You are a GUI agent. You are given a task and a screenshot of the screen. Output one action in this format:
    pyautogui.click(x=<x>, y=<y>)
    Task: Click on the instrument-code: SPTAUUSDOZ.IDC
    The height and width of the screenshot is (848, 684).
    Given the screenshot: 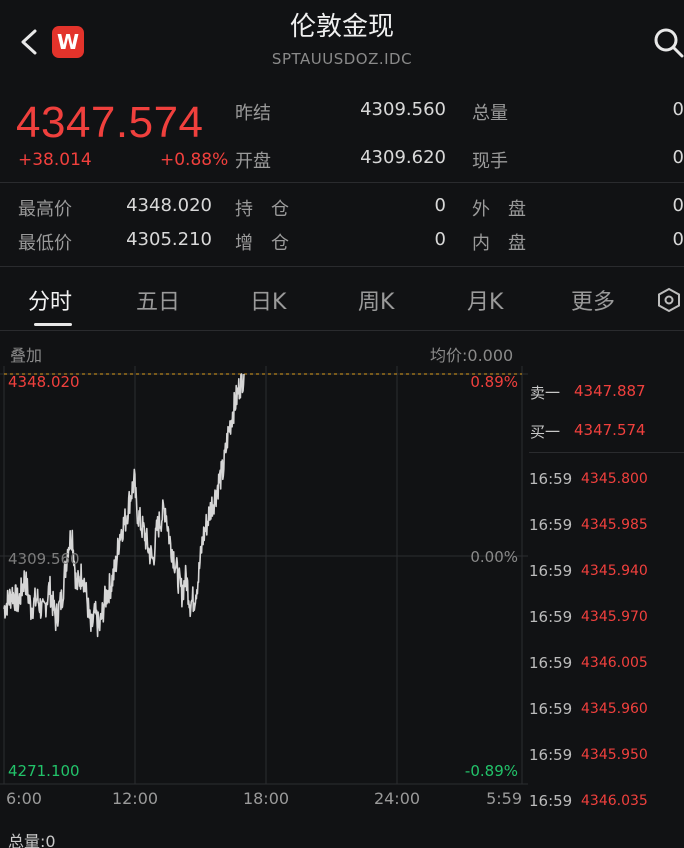 What is the action you would take?
    pyautogui.click(x=342, y=59)
    